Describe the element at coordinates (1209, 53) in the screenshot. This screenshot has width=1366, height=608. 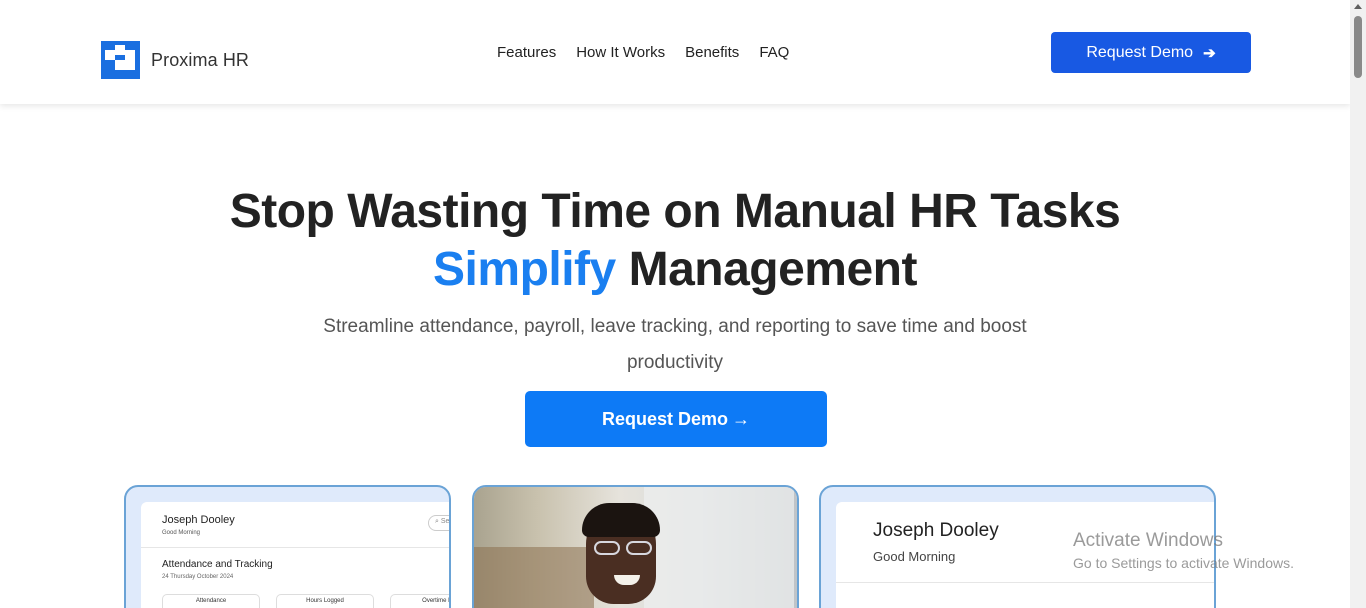
I see `arrow-right-icon: ➔` at that location.